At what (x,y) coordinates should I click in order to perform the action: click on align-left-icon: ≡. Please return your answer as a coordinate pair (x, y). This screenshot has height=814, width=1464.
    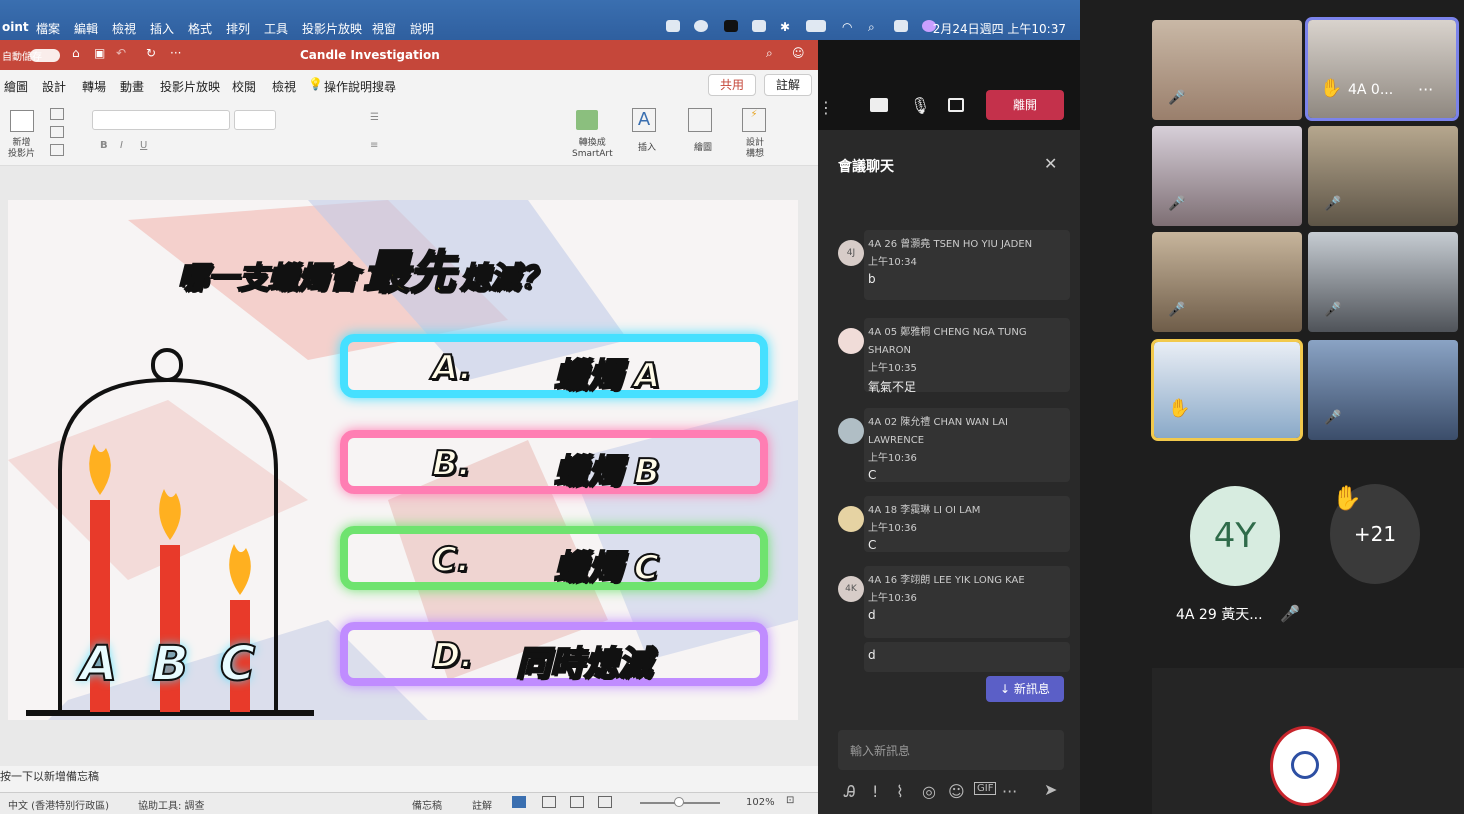
    Looking at the image, I should click on (374, 145).